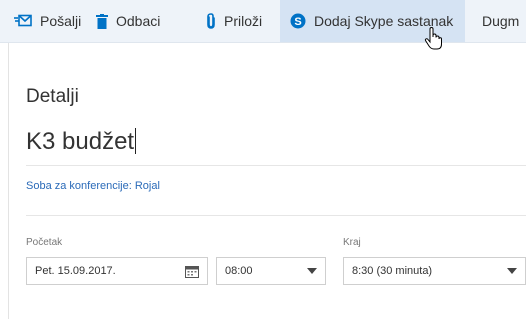 Image resolution: width=526 pixels, height=319 pixels. Describe the element at coordinates (138, 21) in the screenshot. I see `discard-label: Odbaci` at that location.